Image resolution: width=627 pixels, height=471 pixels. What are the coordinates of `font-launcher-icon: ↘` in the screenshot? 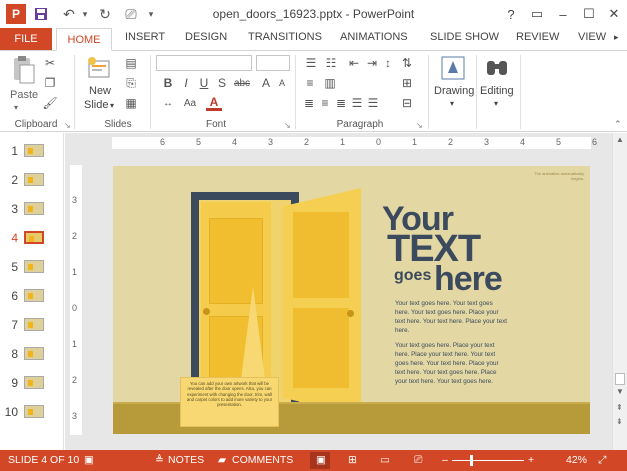 It's located at (287, 125).